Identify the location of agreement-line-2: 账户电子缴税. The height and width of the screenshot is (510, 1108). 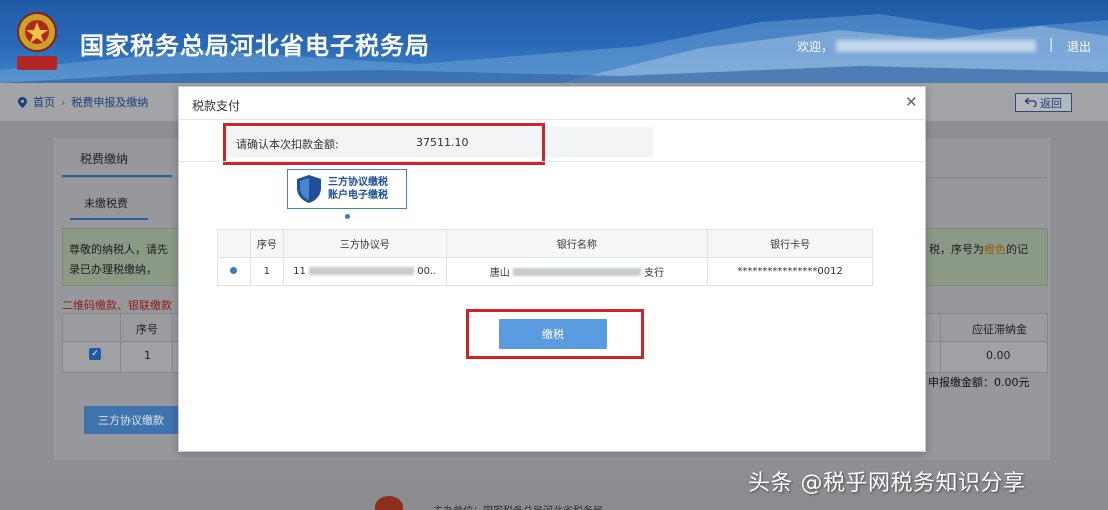
(358, 195).